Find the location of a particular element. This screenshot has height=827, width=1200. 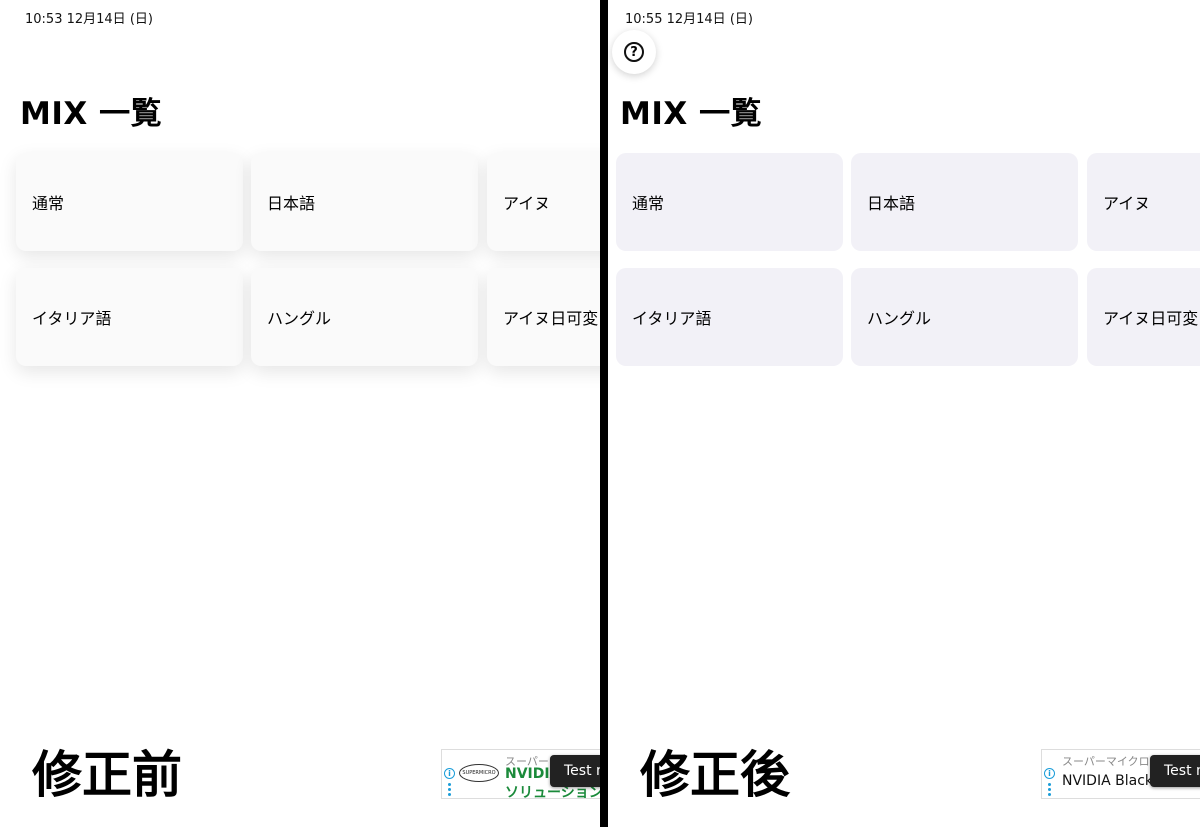

ad-headline: NVIDIA Black is located at coordinates (1107, 781).